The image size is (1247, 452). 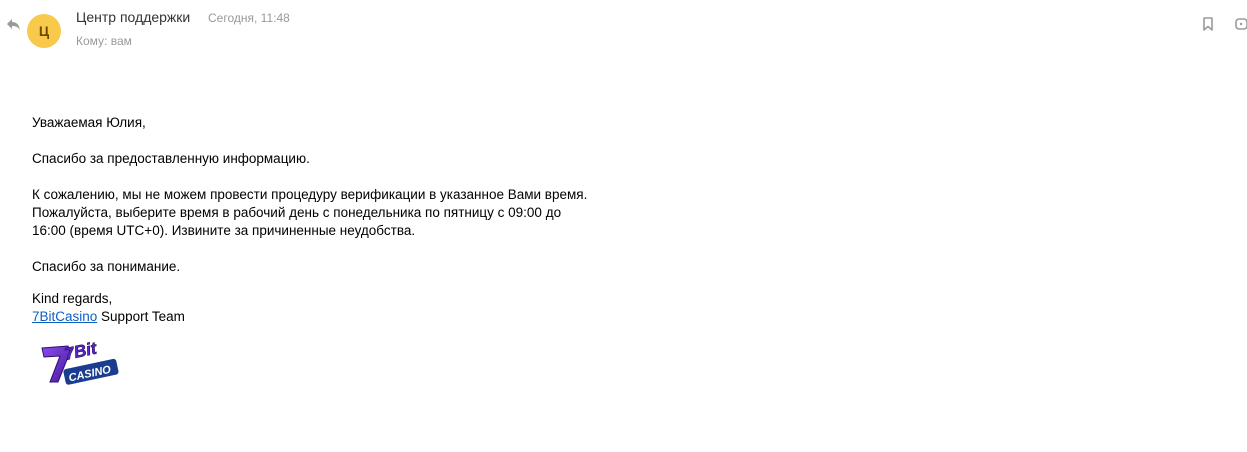 I want to click on avatar: Ц, so click(x=44, y=31).